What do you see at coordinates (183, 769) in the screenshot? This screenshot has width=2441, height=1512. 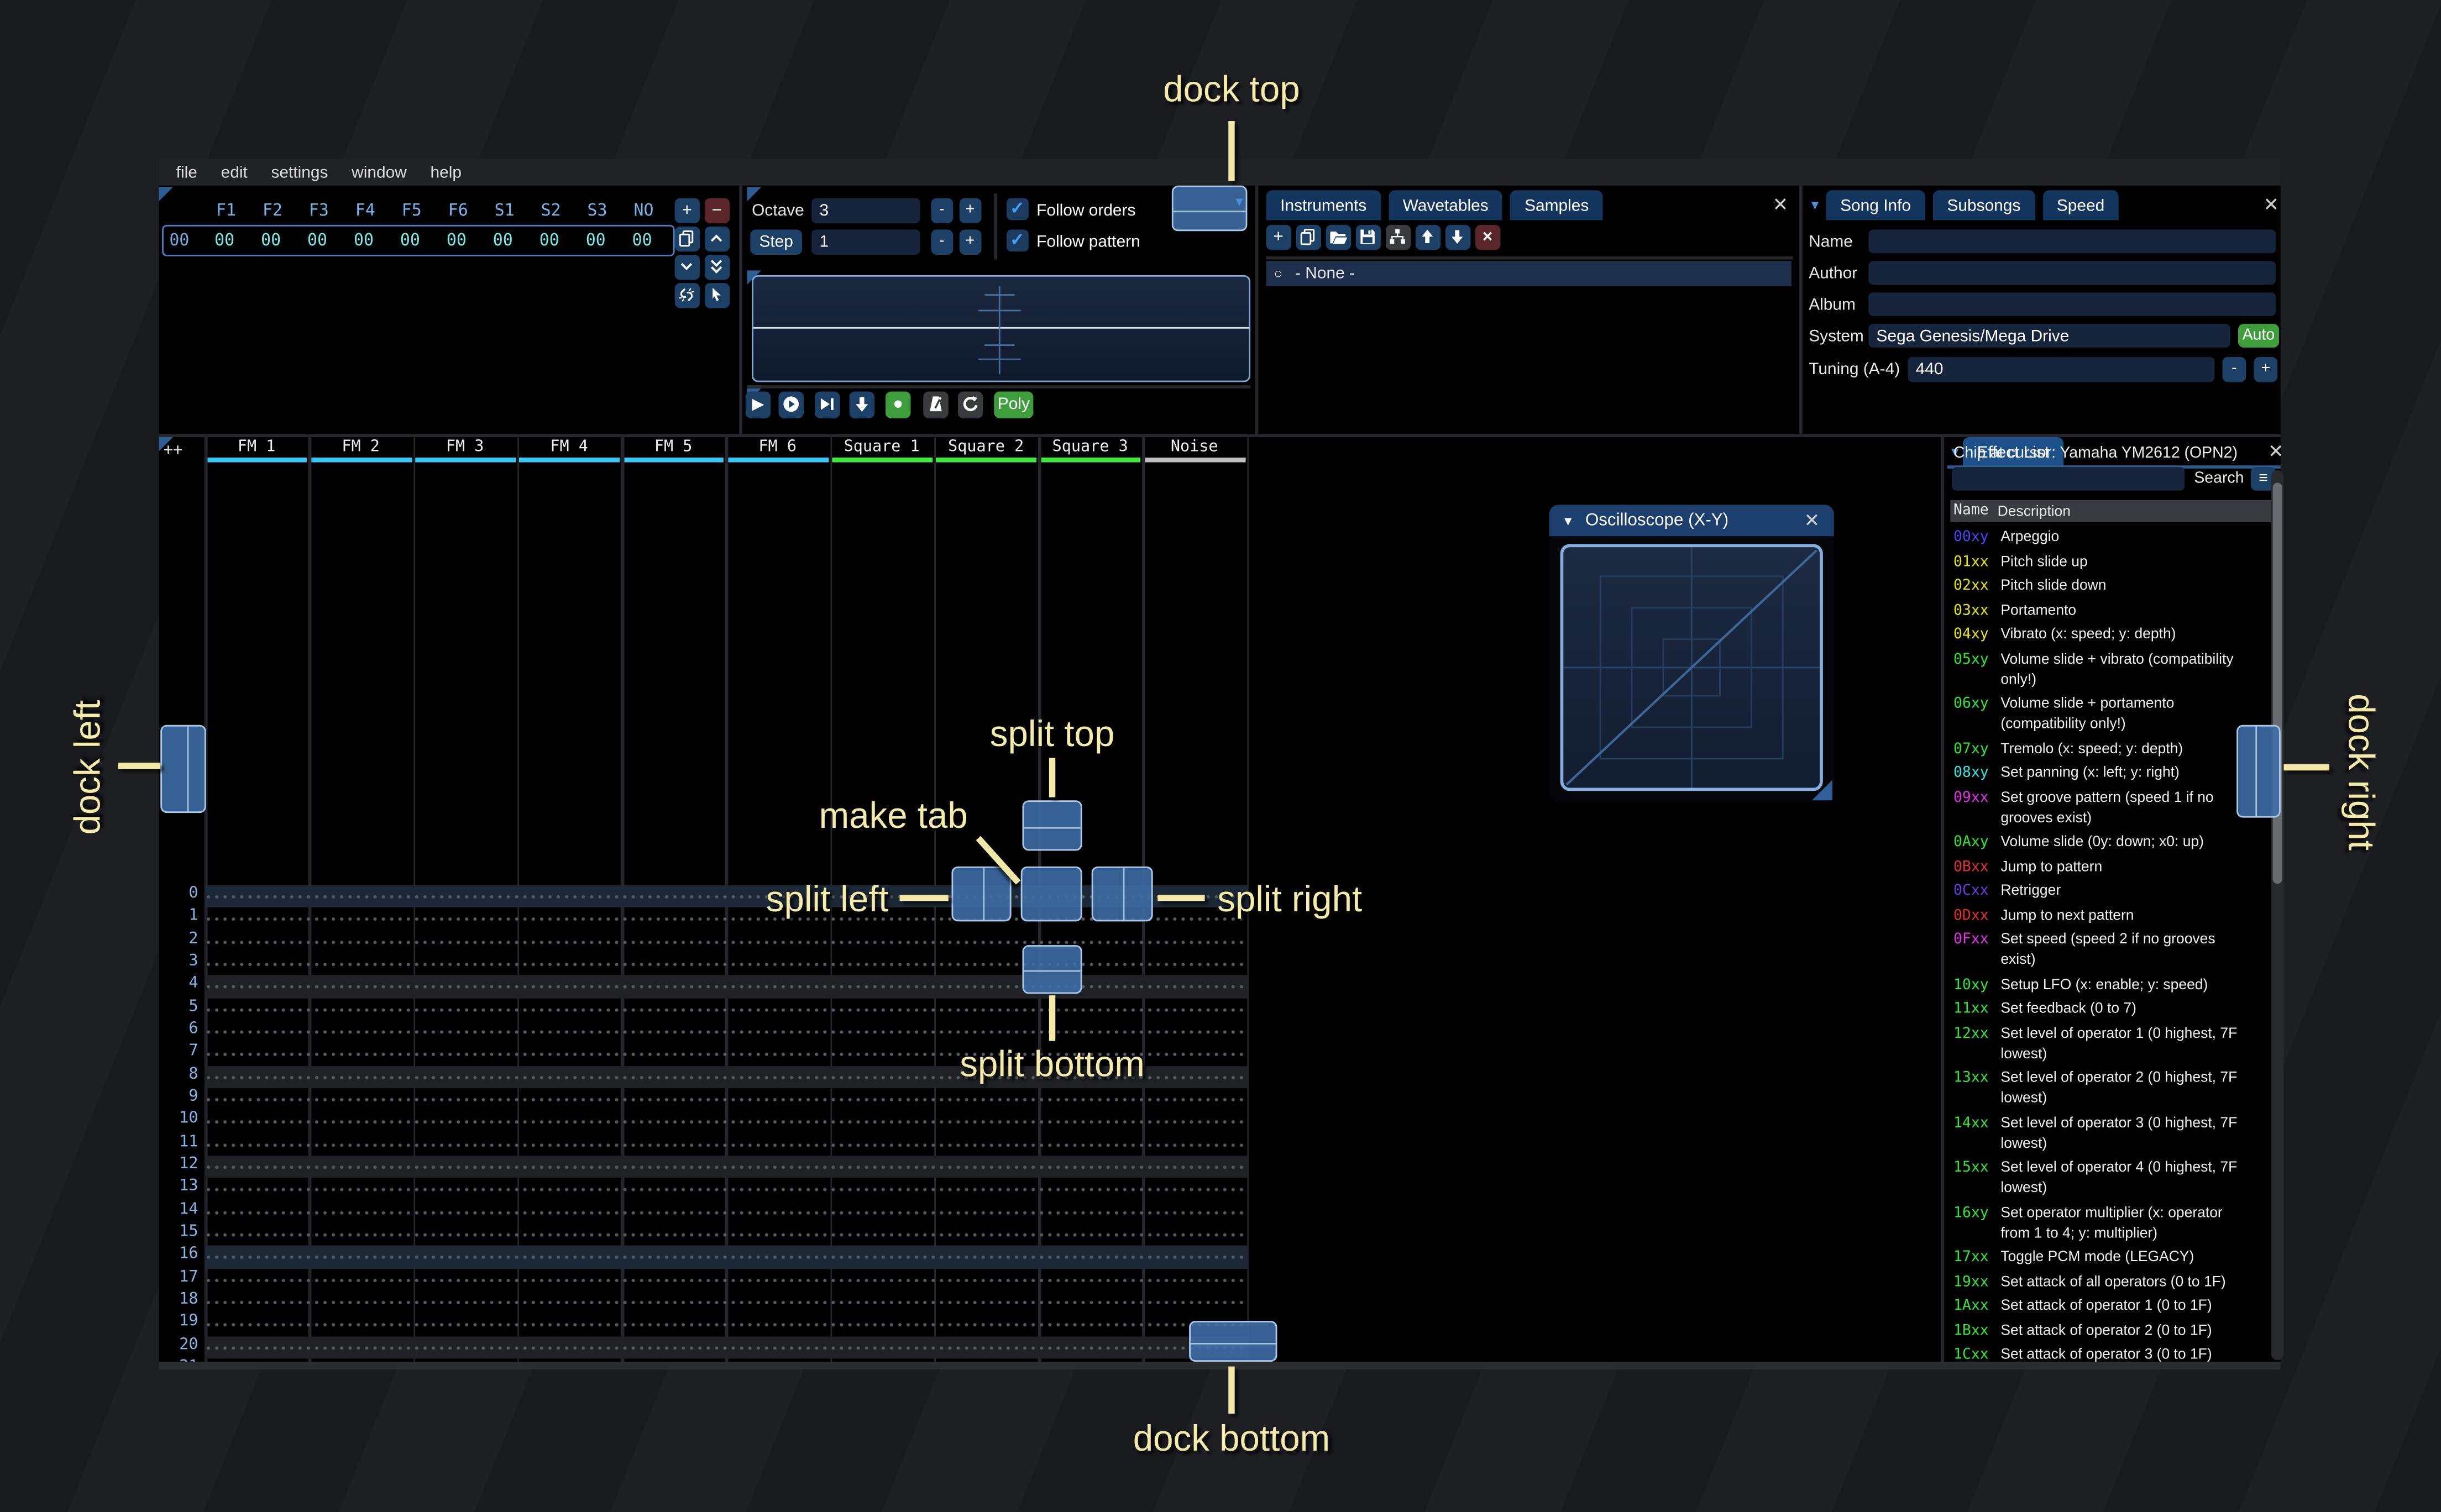 I see `dock-left-target` at bounding box center [183, 769].